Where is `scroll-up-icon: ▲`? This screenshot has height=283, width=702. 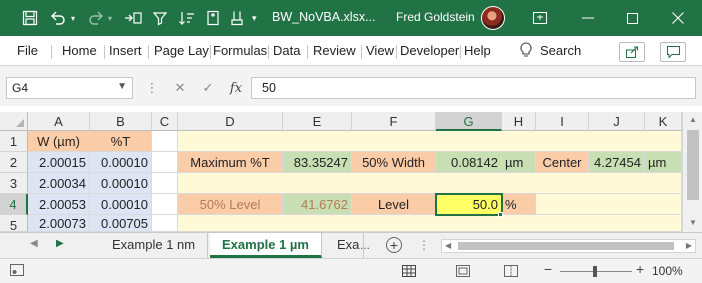 scroll-up-icon: ▲ is located at coordinates (693, 119).